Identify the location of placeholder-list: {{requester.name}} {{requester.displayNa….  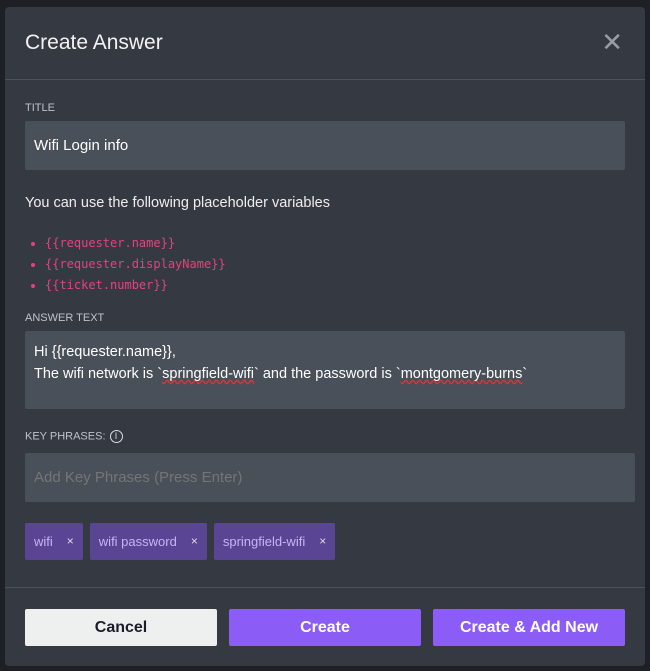
(135, 264).